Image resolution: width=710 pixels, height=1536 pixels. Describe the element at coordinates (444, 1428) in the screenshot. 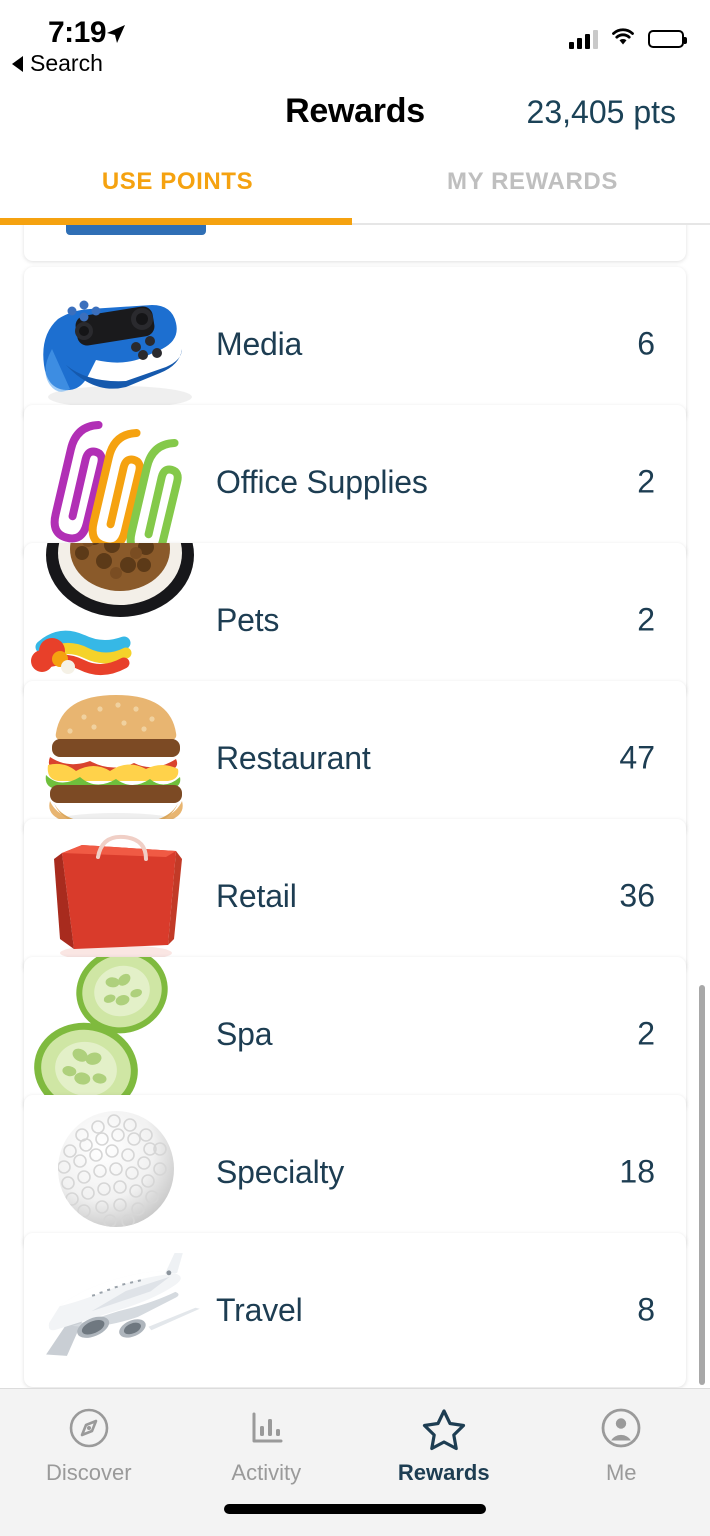

I see `star-icon` at that location.